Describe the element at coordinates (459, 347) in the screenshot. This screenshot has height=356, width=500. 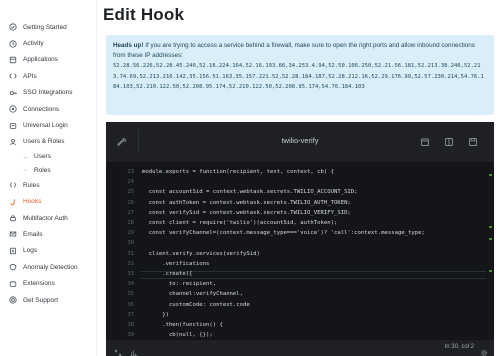
I see `cursor-position-status: ln 30, col 2` at that location.